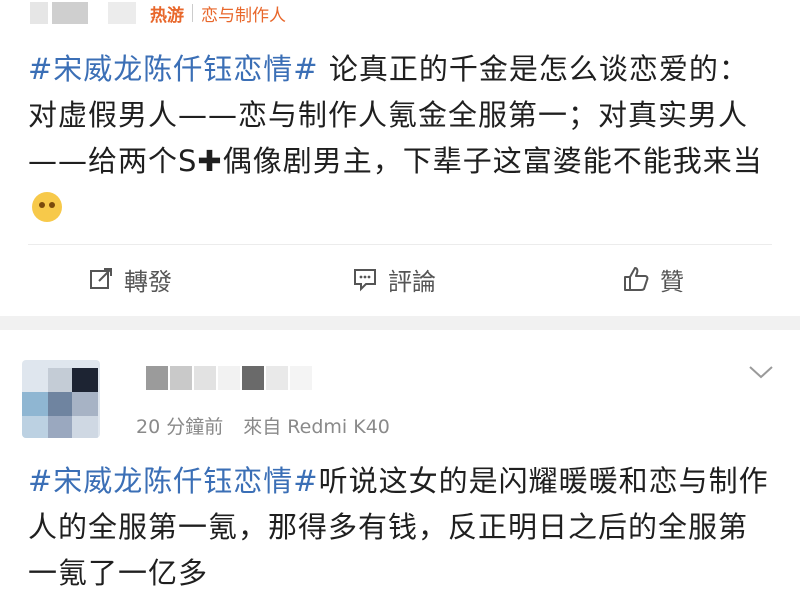 This screenshot has width=800, height=613. What do you see at coordinates (210, 161) in the screenshot?
I see `plus-icon: ✚` at bounding box center [210, 161].